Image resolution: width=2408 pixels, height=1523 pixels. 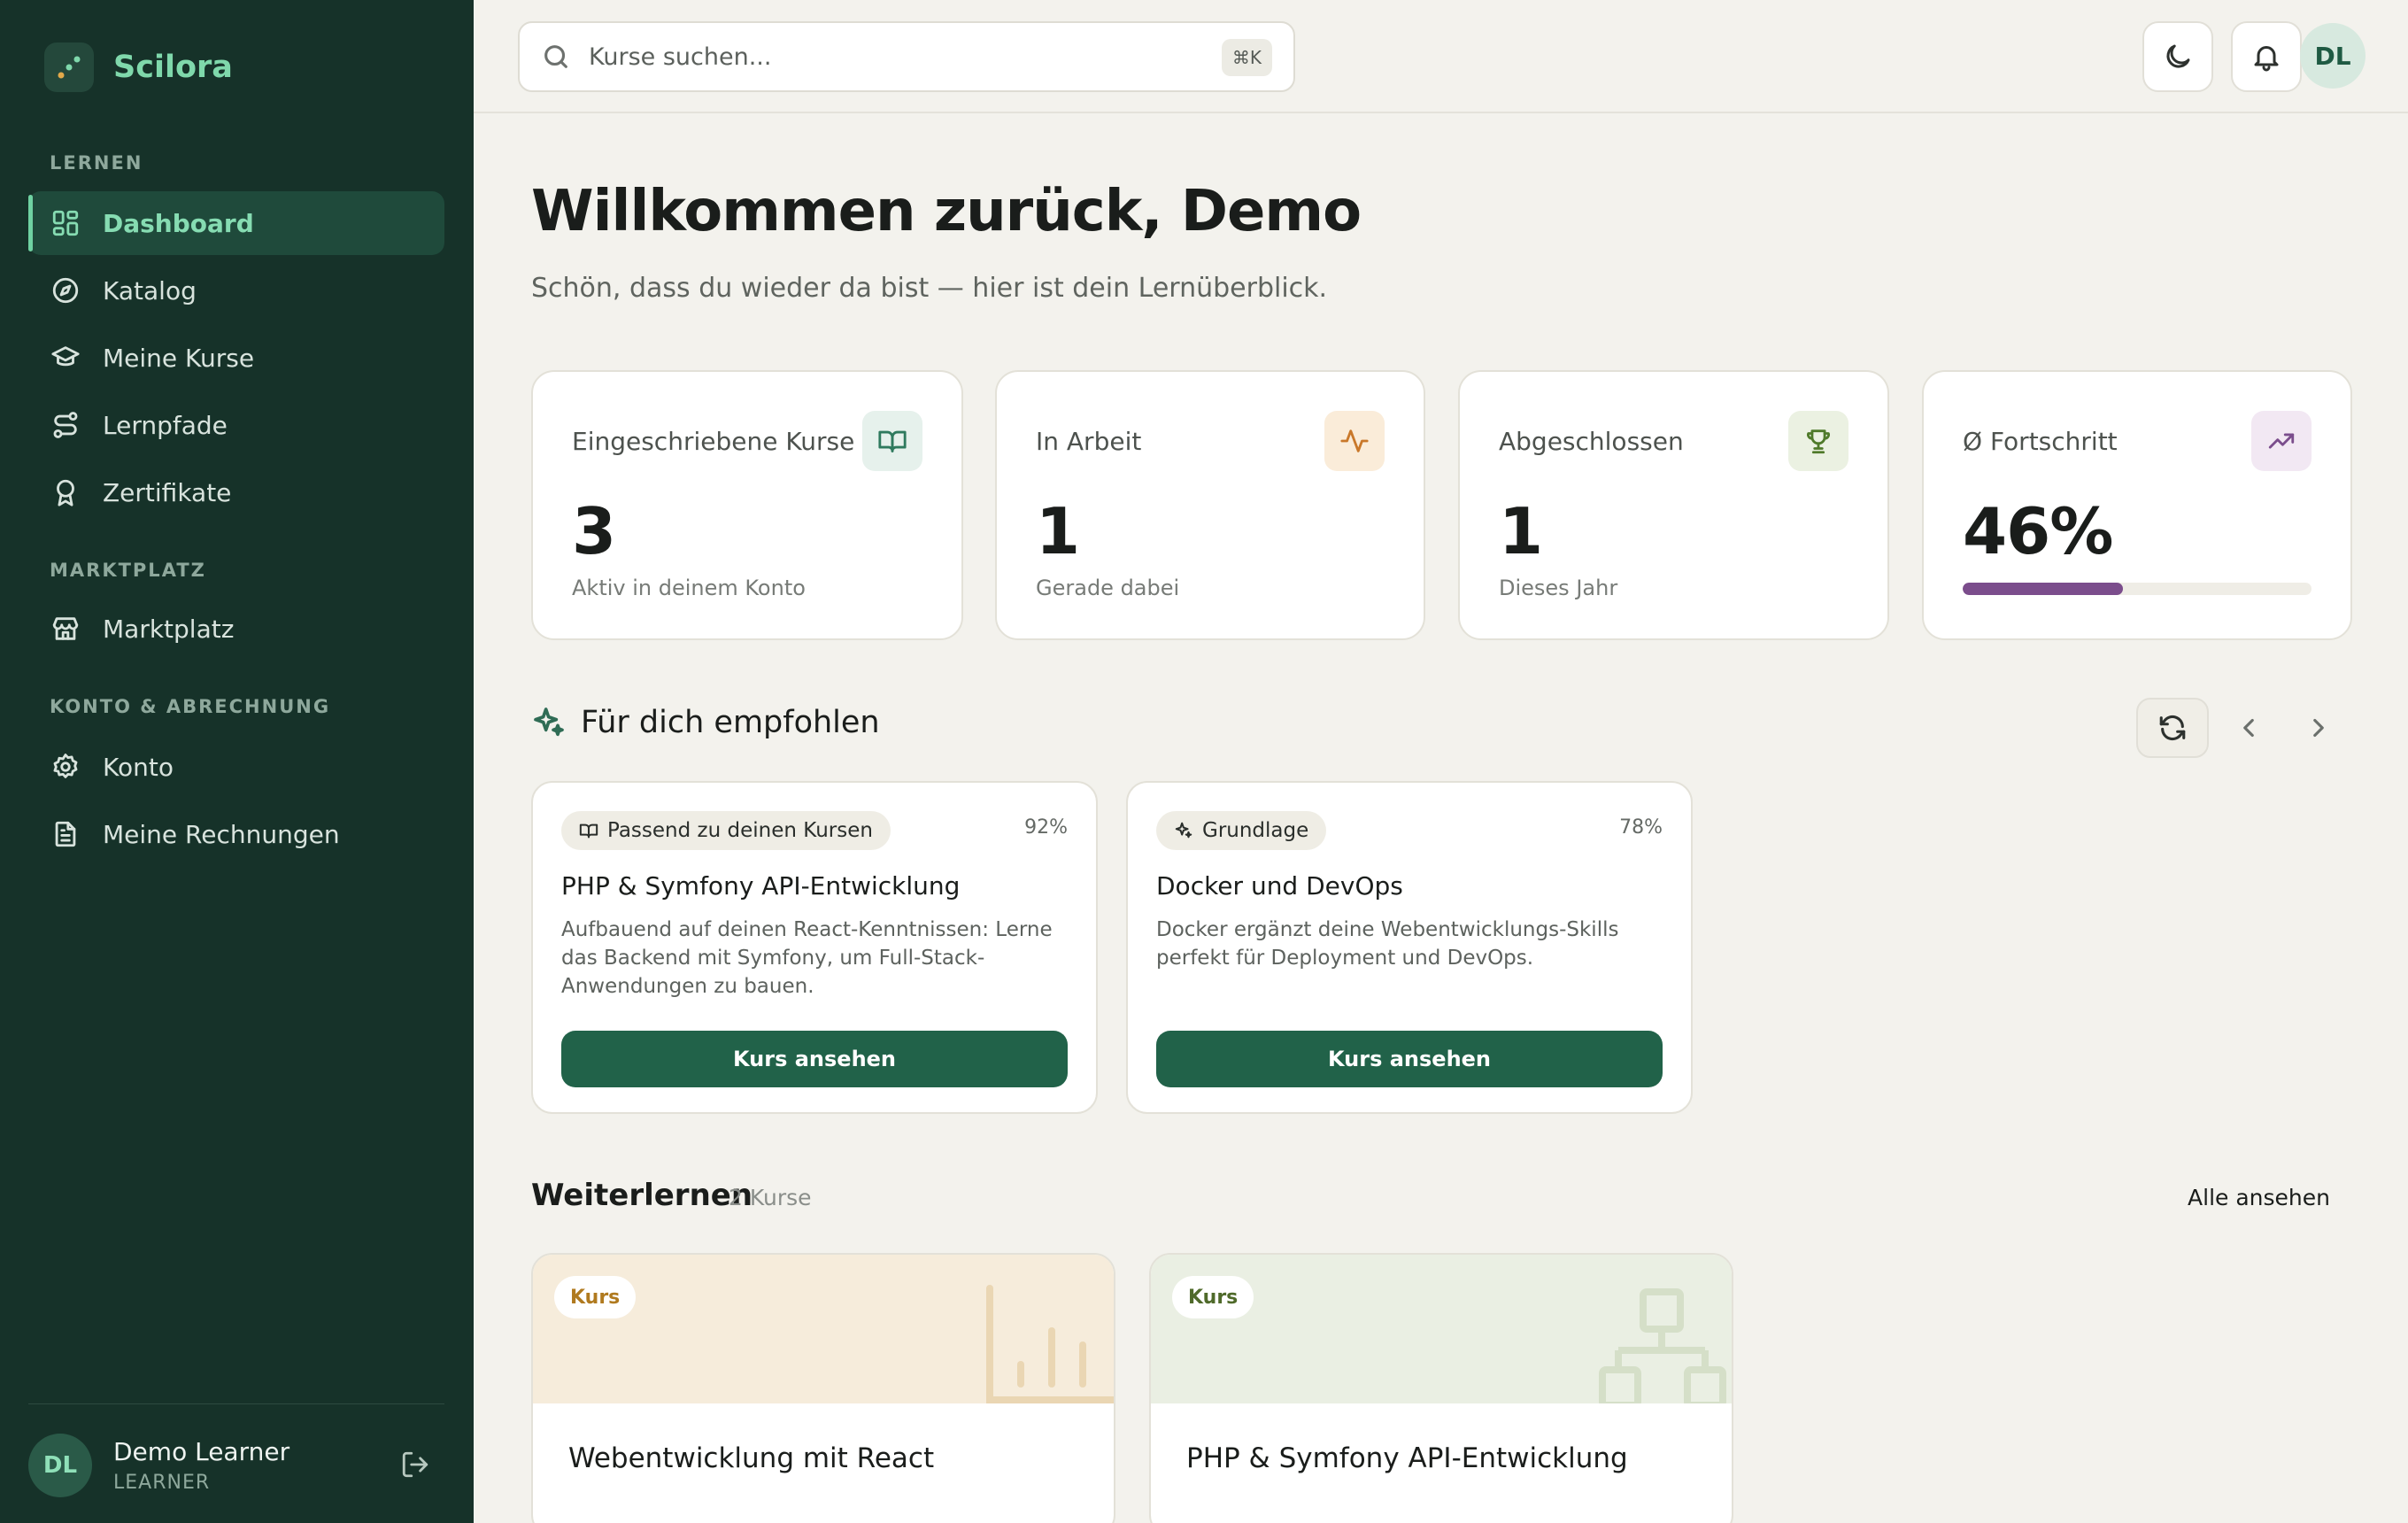 I want to click on recommendations-header: Für dich empfohlen, so click(x=705, y=722).